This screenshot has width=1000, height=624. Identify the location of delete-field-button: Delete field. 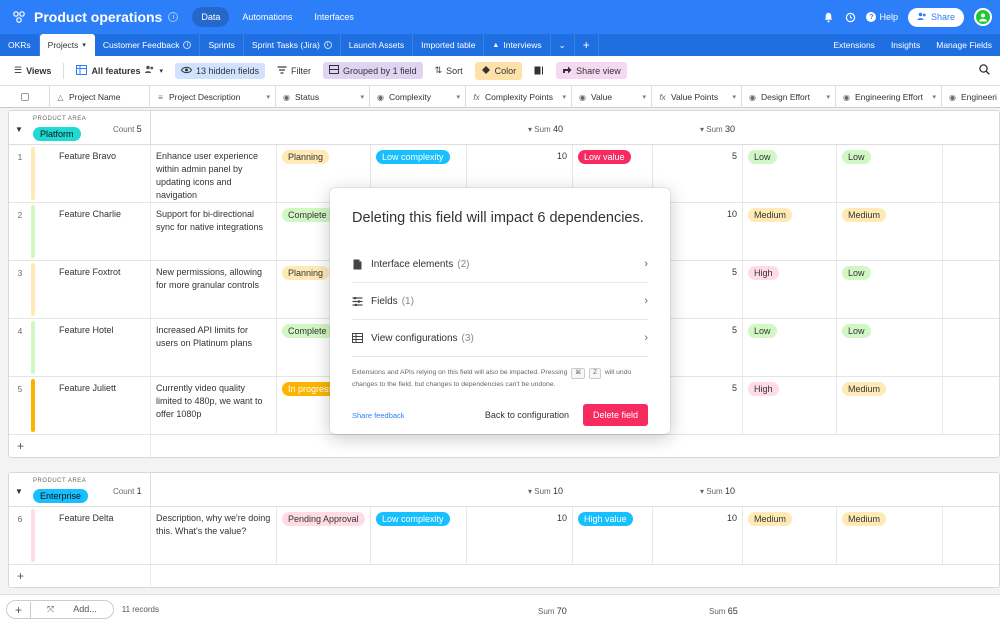
(615, 415).